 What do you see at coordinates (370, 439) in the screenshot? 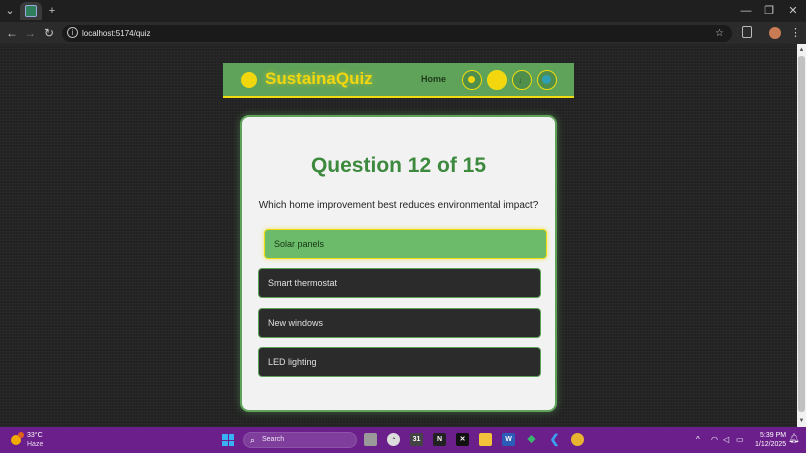
I see `task-view-icon` at bounding box center [370, 439].